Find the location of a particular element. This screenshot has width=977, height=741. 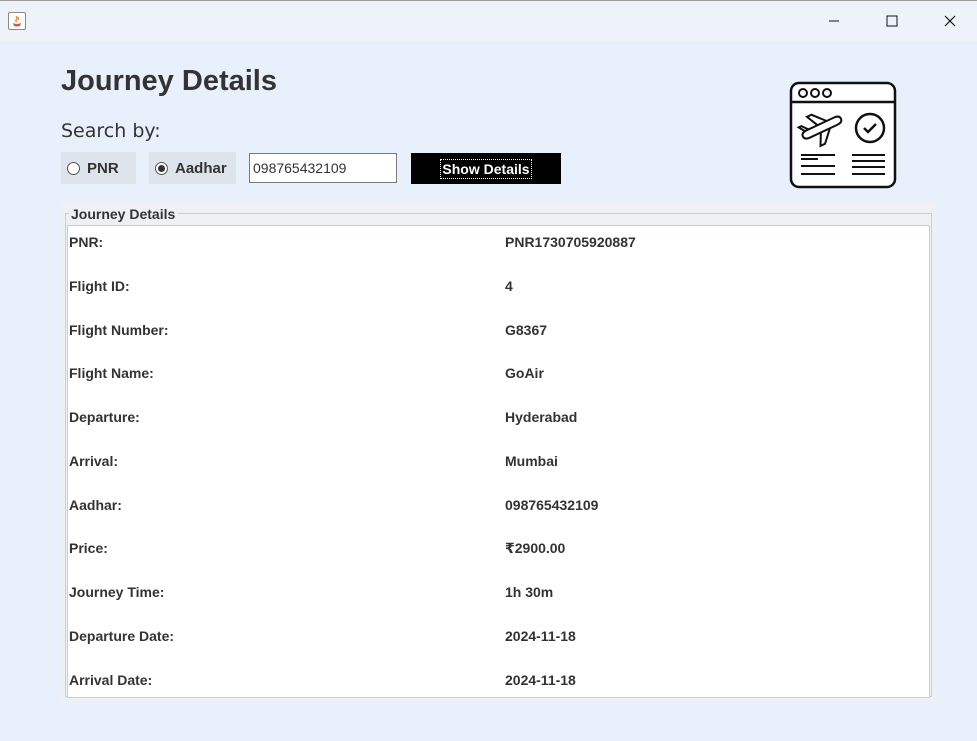

minimize-icon is located at coordinates (834, 21).